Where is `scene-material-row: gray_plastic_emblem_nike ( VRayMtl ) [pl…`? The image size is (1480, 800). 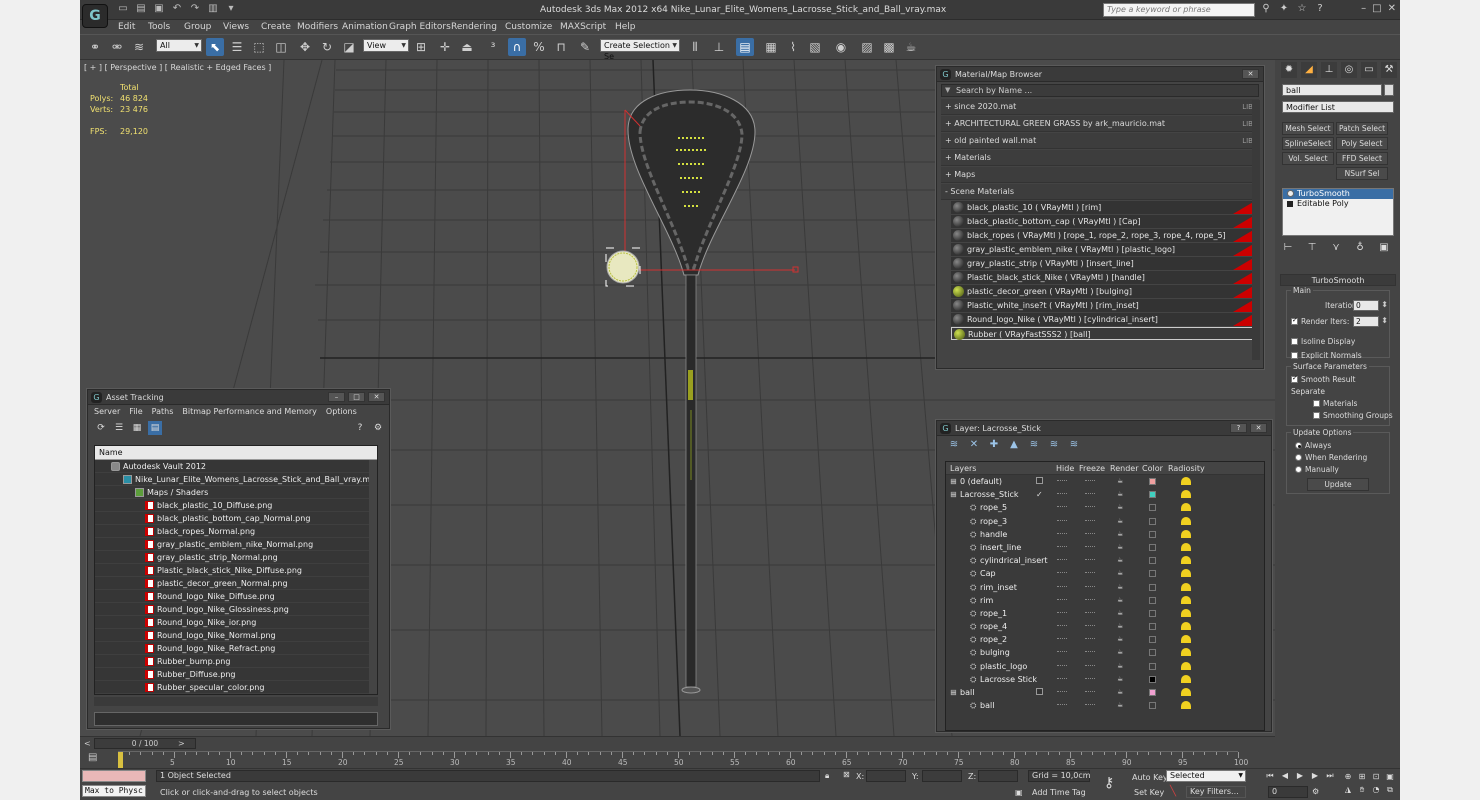 scene-material-row: gray_plastic_emblem_nike ( VRayMtl ) [pl… is located at coordinates (1103, 249).